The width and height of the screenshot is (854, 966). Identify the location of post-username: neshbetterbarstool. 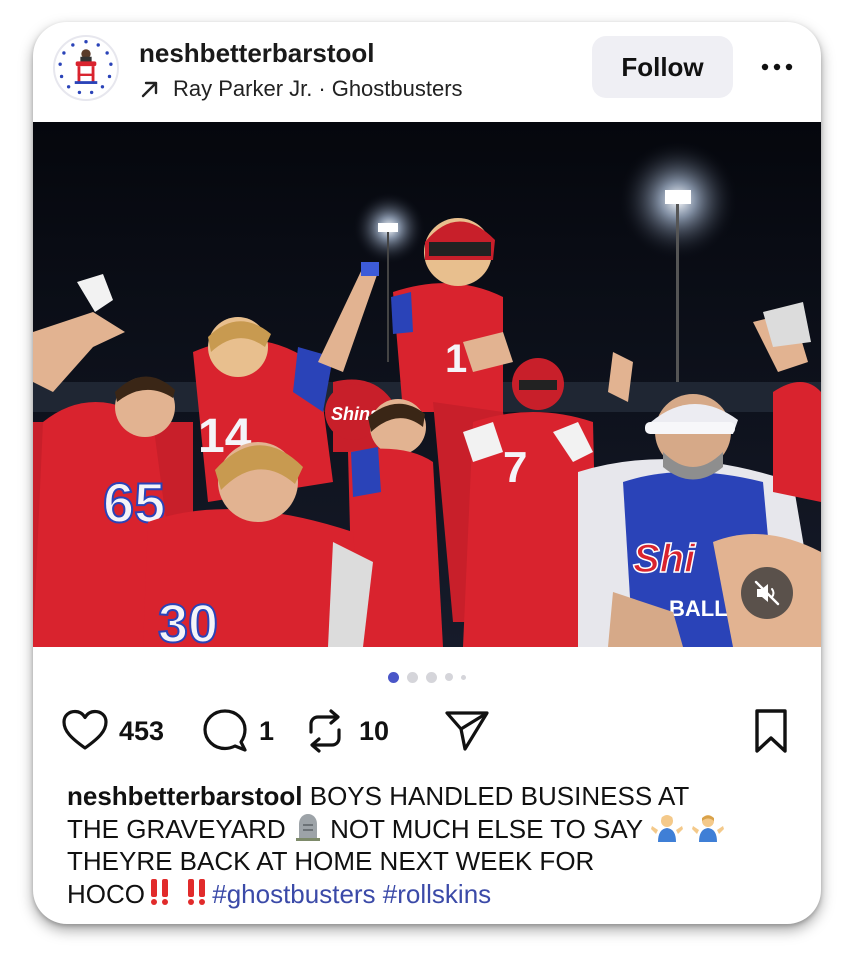
(257, 53).